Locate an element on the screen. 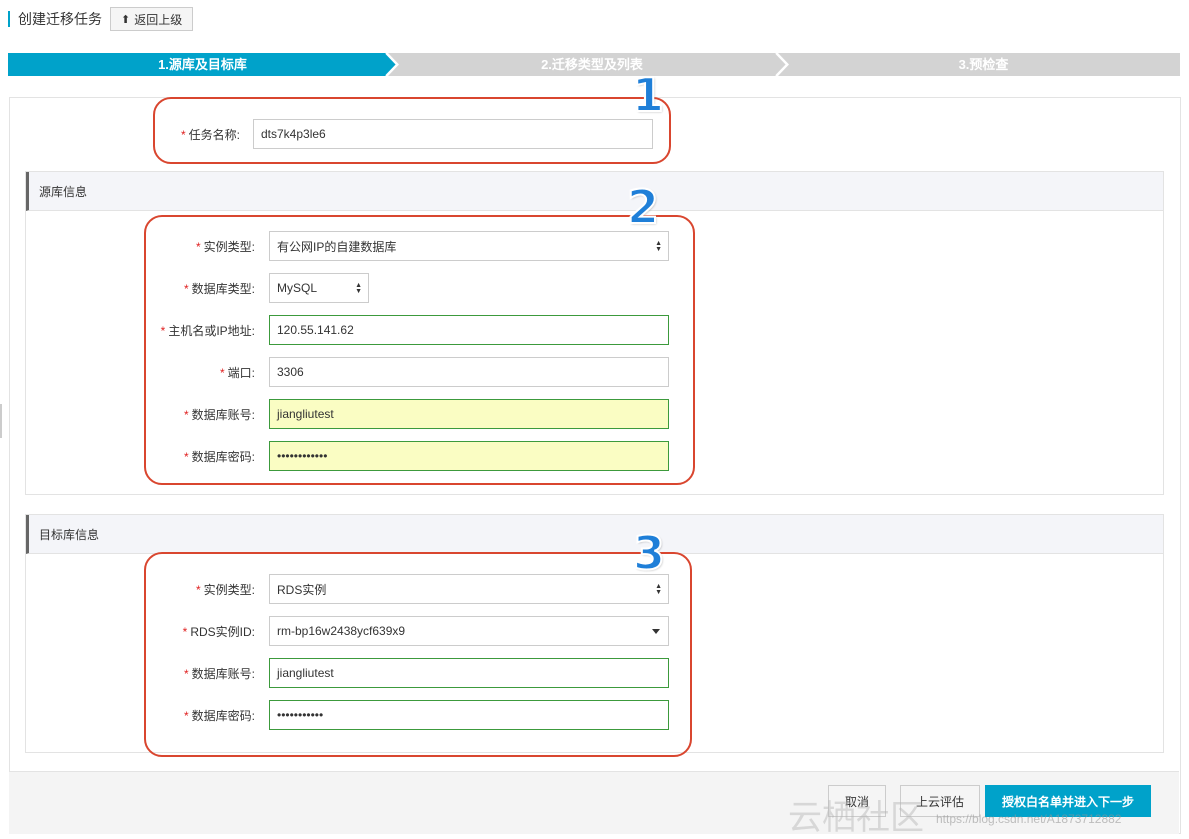  target-section-header: 目标库信息 is located at coordinates (594, 534).